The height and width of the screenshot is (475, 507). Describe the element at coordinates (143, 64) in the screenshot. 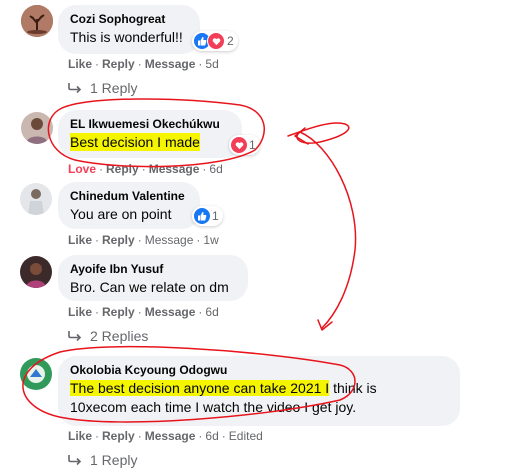

I see `comment-actions: Like · Reply · Message · 5d` at that location.